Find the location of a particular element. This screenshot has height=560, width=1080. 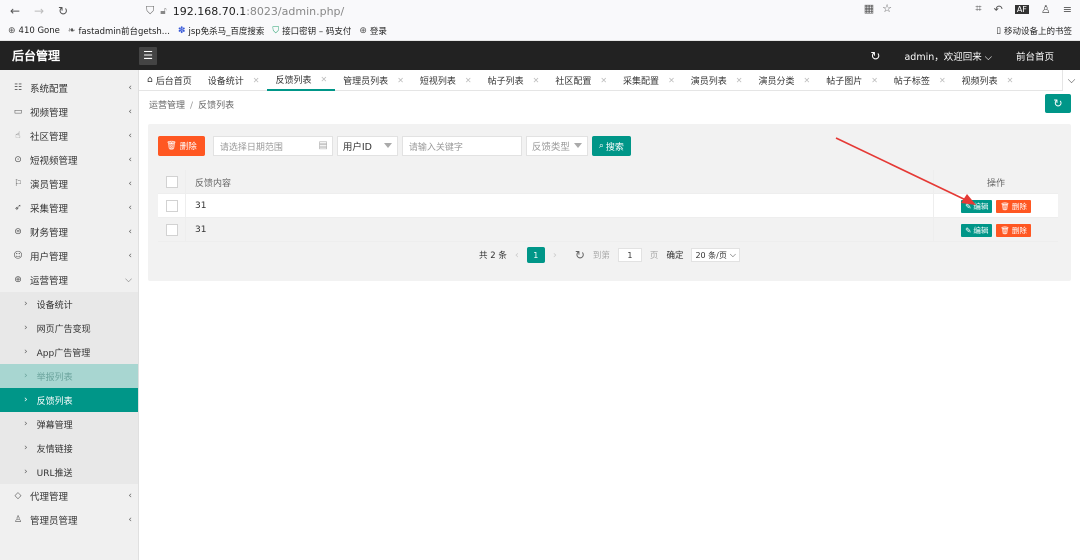

tab-admins: 管理员列表 ✕ is located at coordinates (373, 80).